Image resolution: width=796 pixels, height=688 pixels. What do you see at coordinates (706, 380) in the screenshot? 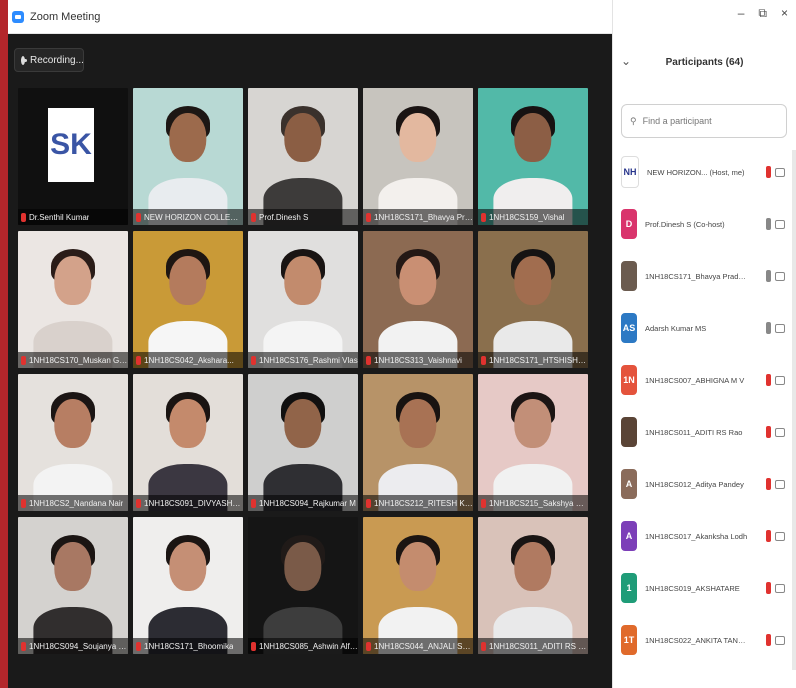
I see `participant-row: 1N 1NH18CS007_ABHIGNA M V` at bounding box center [706, 380].